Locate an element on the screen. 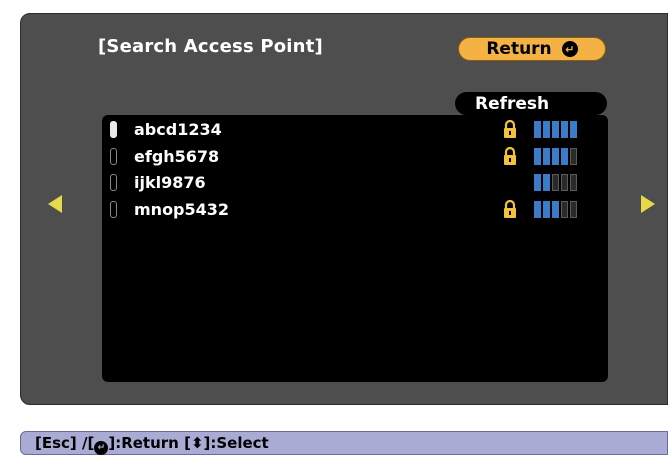 The width and height of the screenshot is (668, 455). access-point-ssid: abcd1234 is located at coordinates (178, 129).